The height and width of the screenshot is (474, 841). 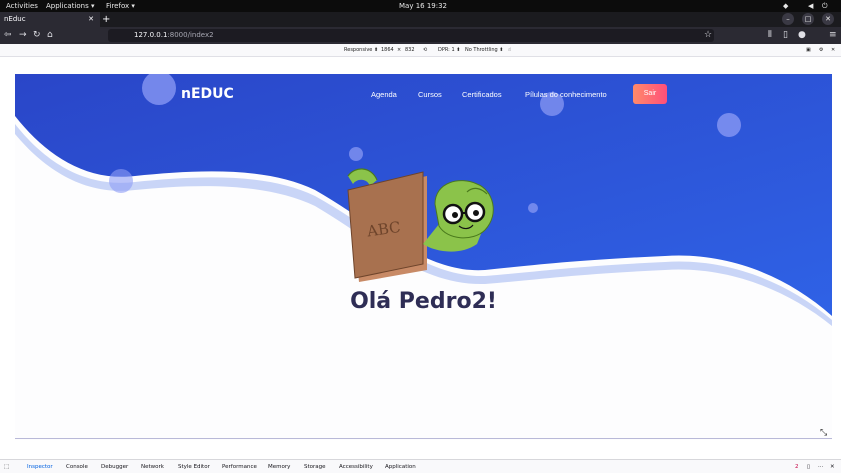 I want to click on logout-button: Sair, so click(x=650, y=94).